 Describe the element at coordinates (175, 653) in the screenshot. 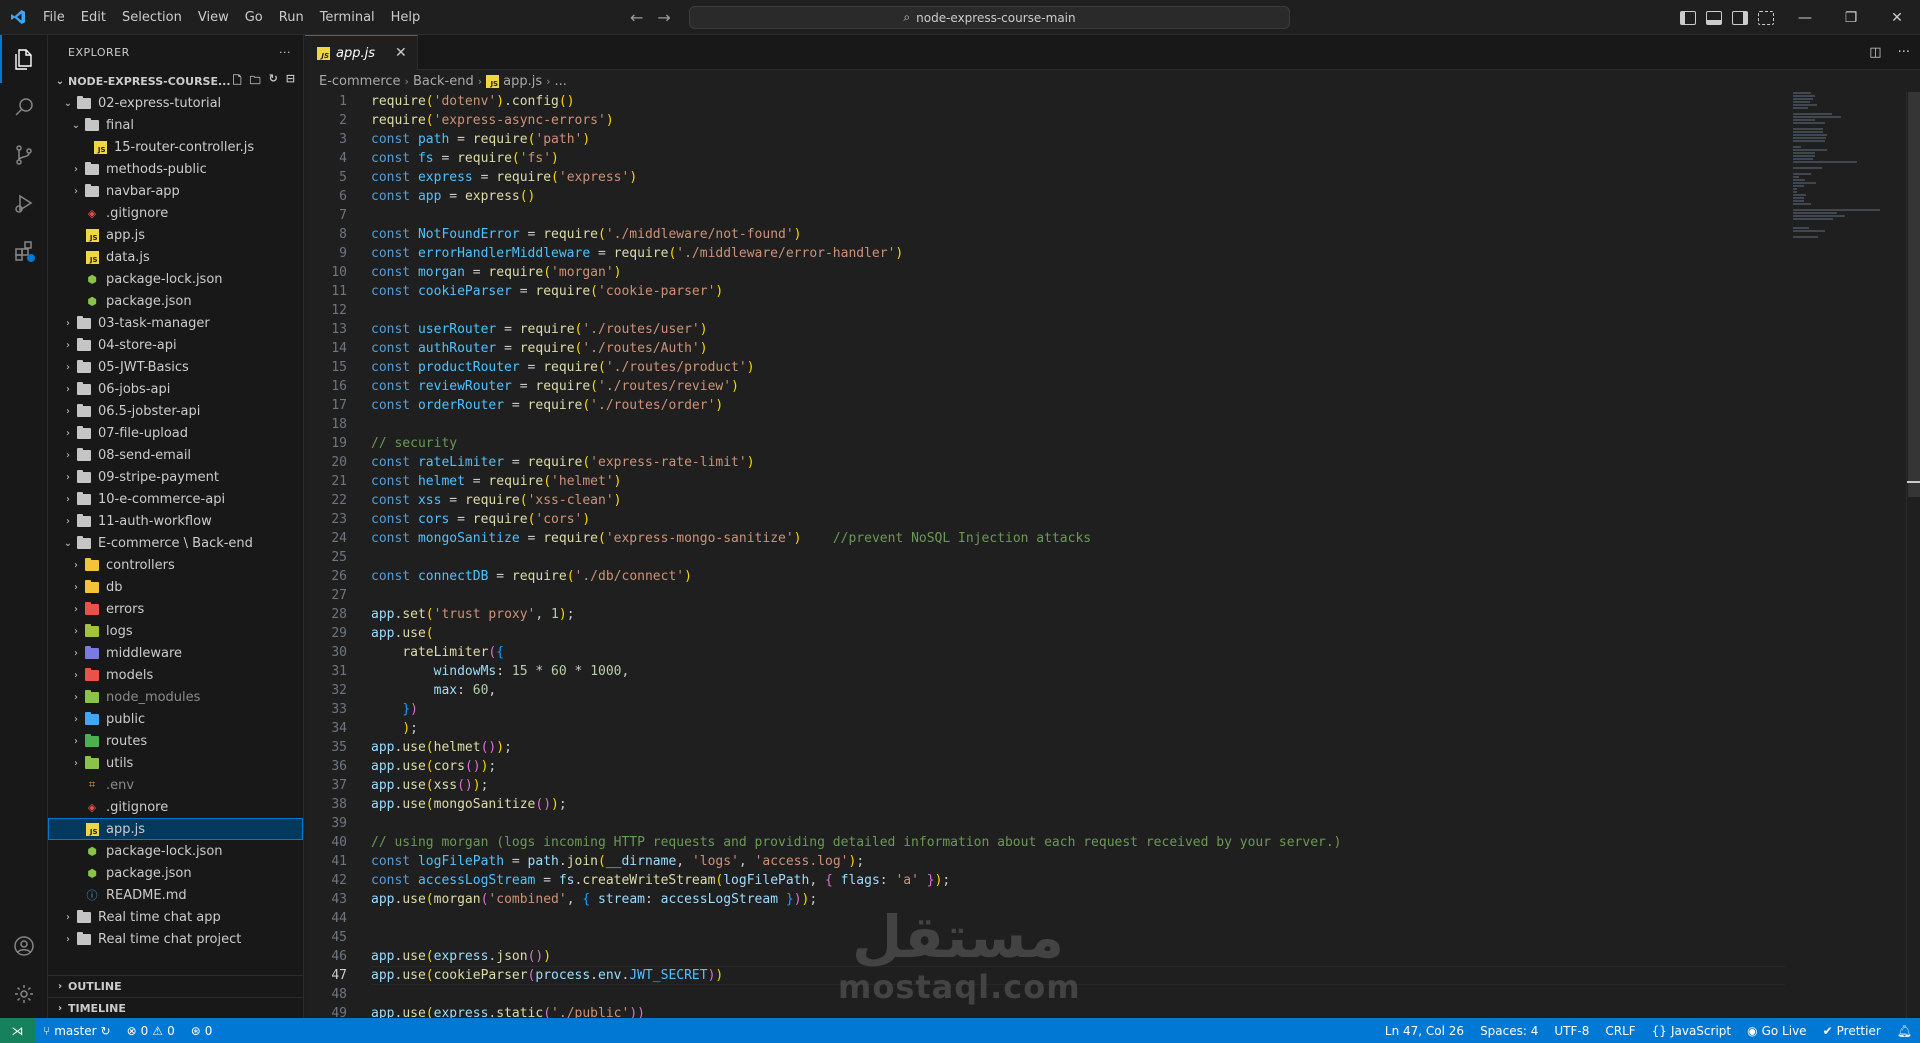

I see `tree-folder: › middleware` at that location.